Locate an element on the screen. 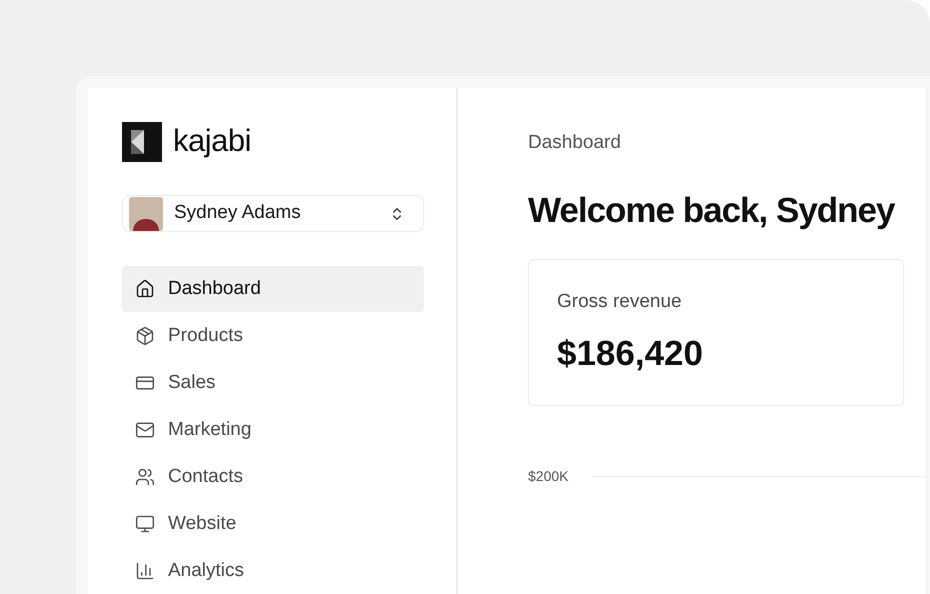 The height and width of the screenshot is (594, 930). house-icon is located at coordinates (145, 289).